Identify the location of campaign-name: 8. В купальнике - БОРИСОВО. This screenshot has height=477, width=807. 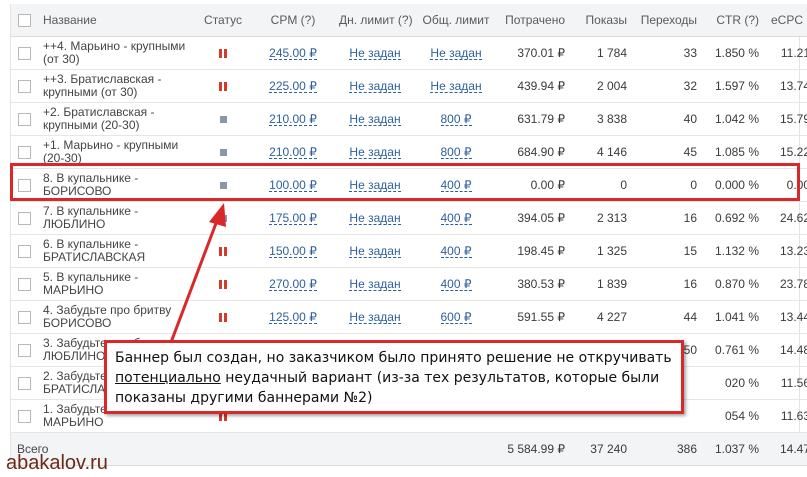
(116, 185).